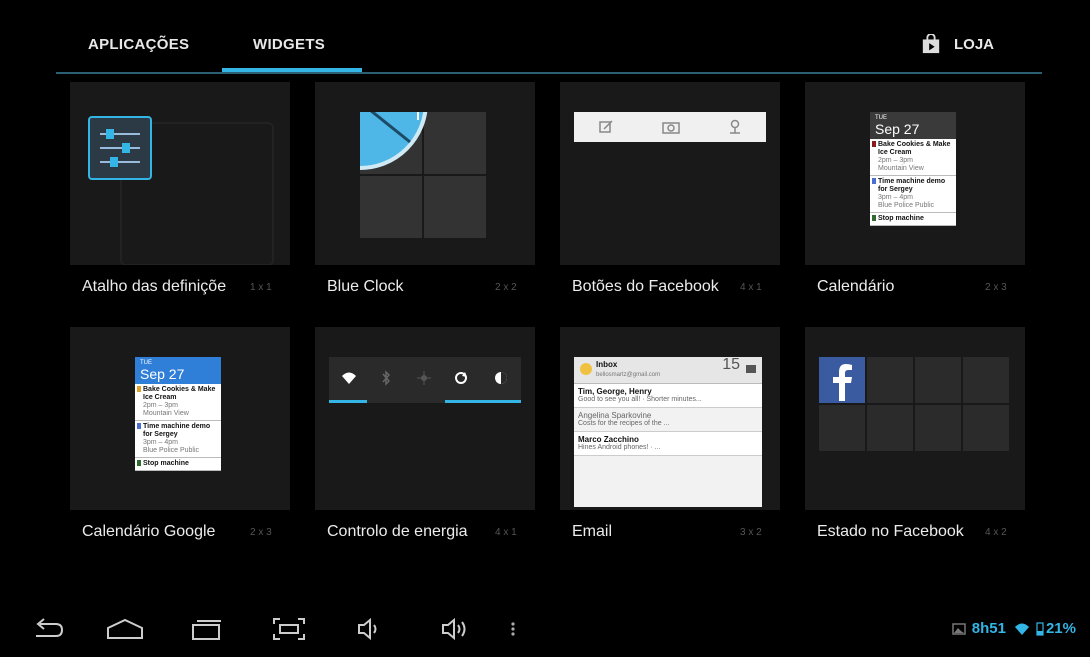  I want to click on widget-name: Blue Clock, so click(365, 286).